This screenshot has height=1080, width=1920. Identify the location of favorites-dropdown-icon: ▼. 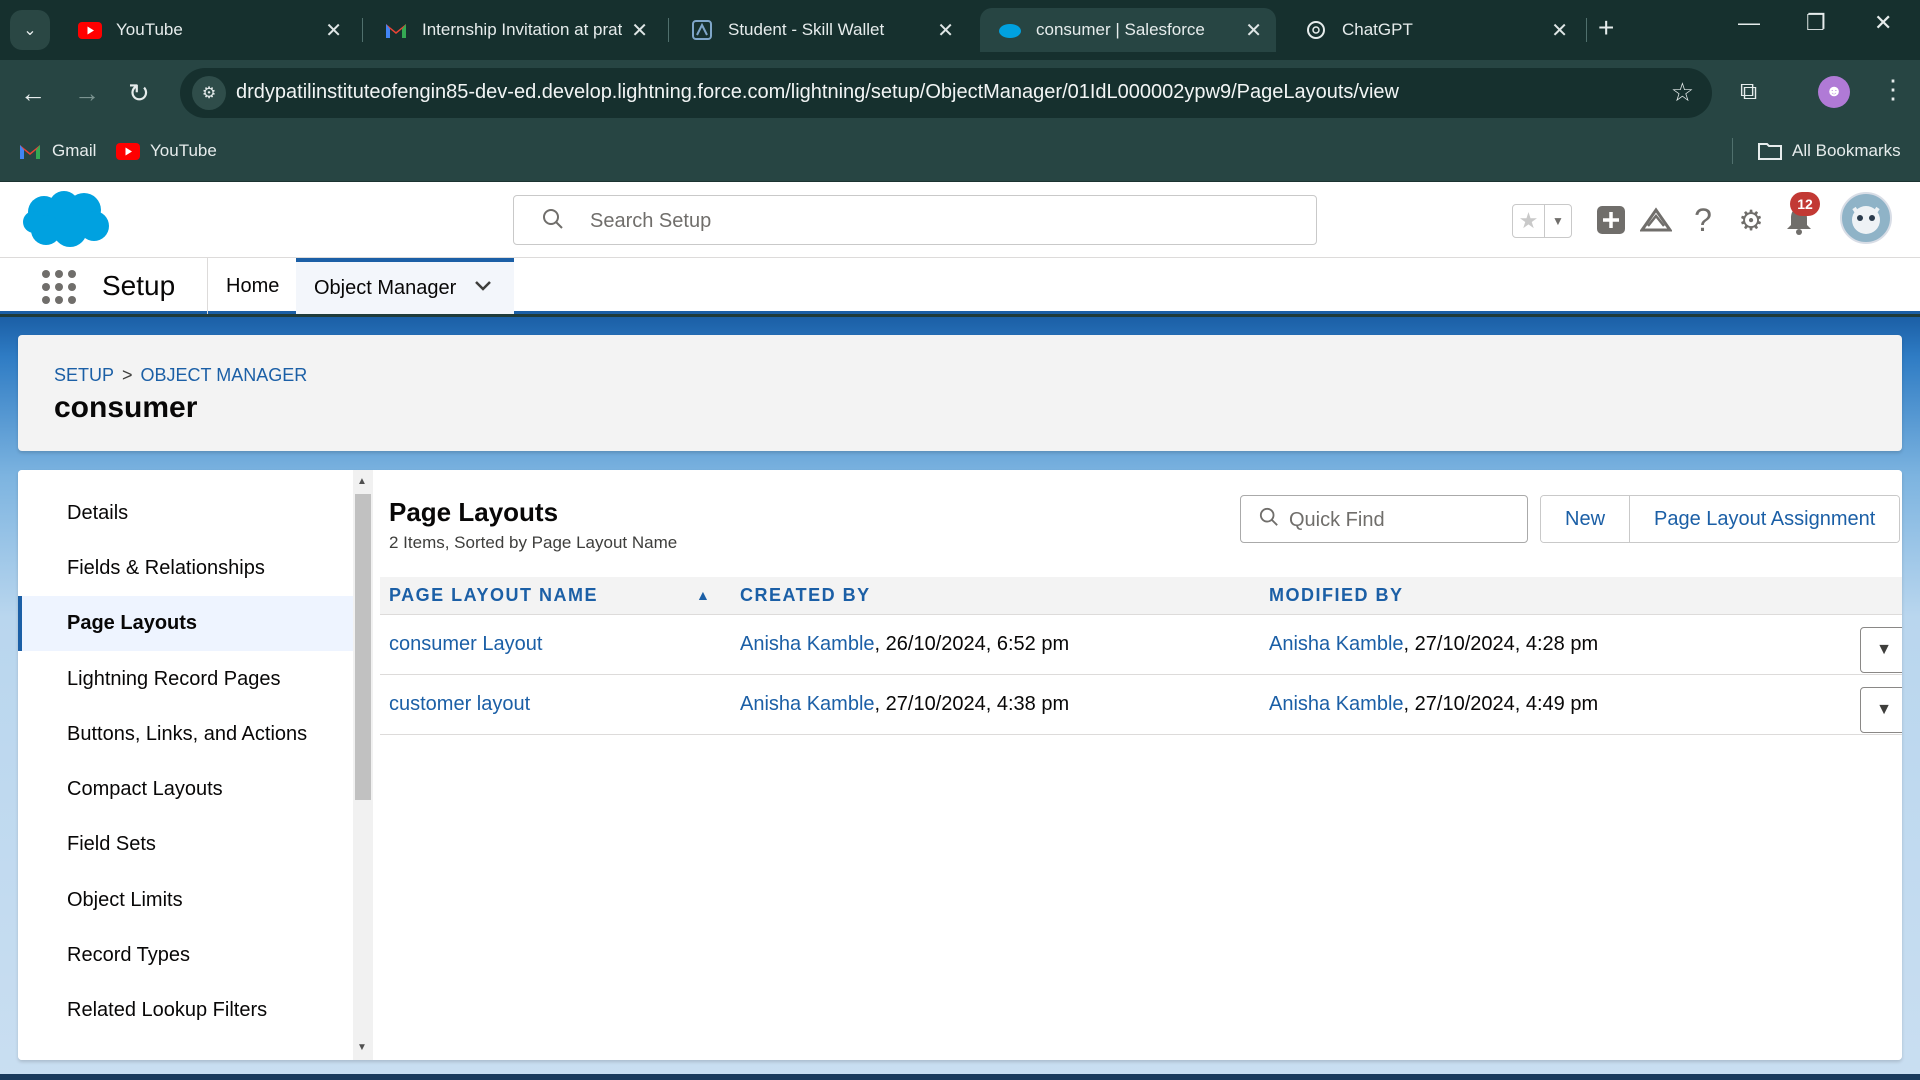
(1558, 221).